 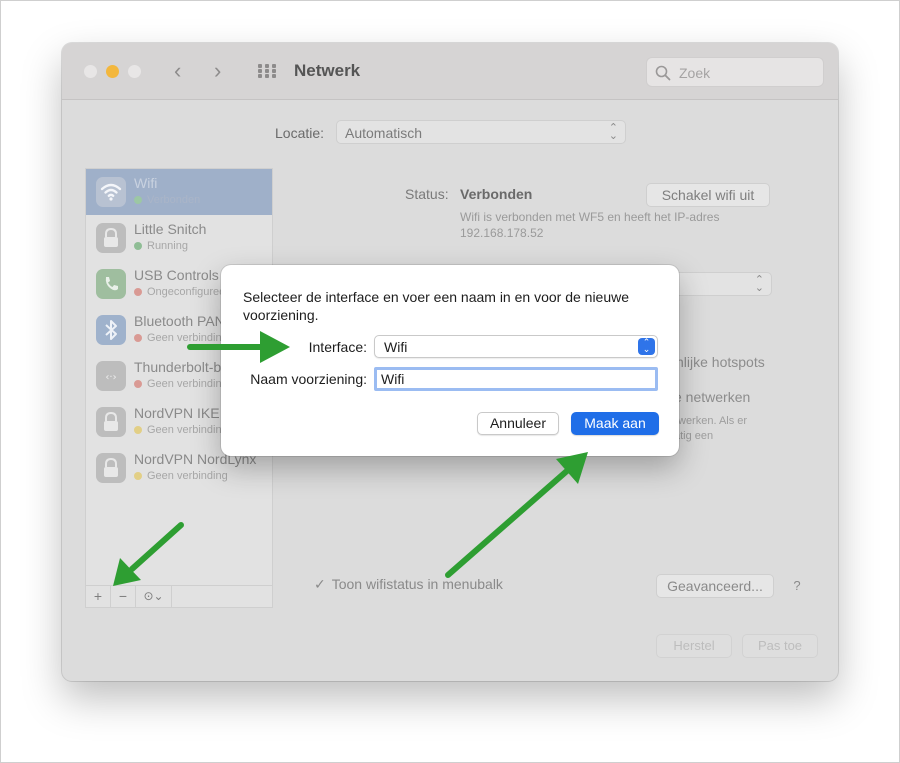 What do you see at coordinates (396, 347) in the screenshot?
I see `interface-value: Wifi` at bounding box center [396, 347].